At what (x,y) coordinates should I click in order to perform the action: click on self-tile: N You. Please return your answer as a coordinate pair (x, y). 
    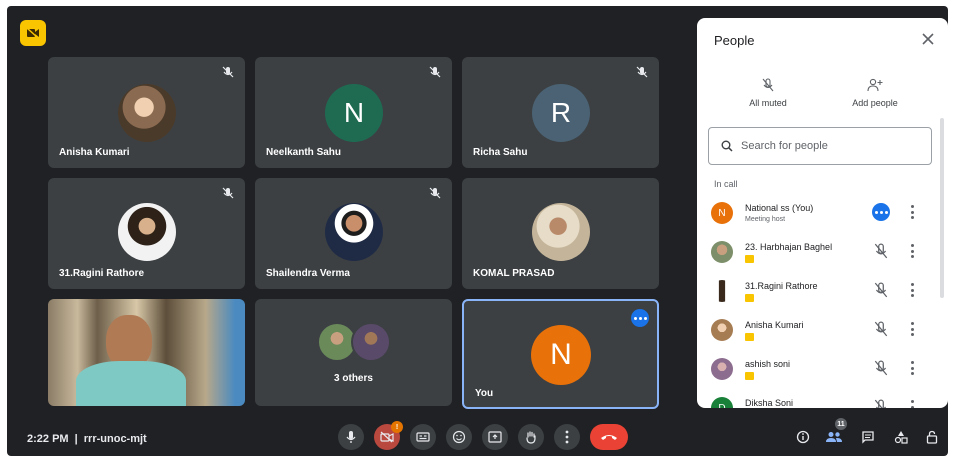
    Looking at the image, I should click on (560, 354).